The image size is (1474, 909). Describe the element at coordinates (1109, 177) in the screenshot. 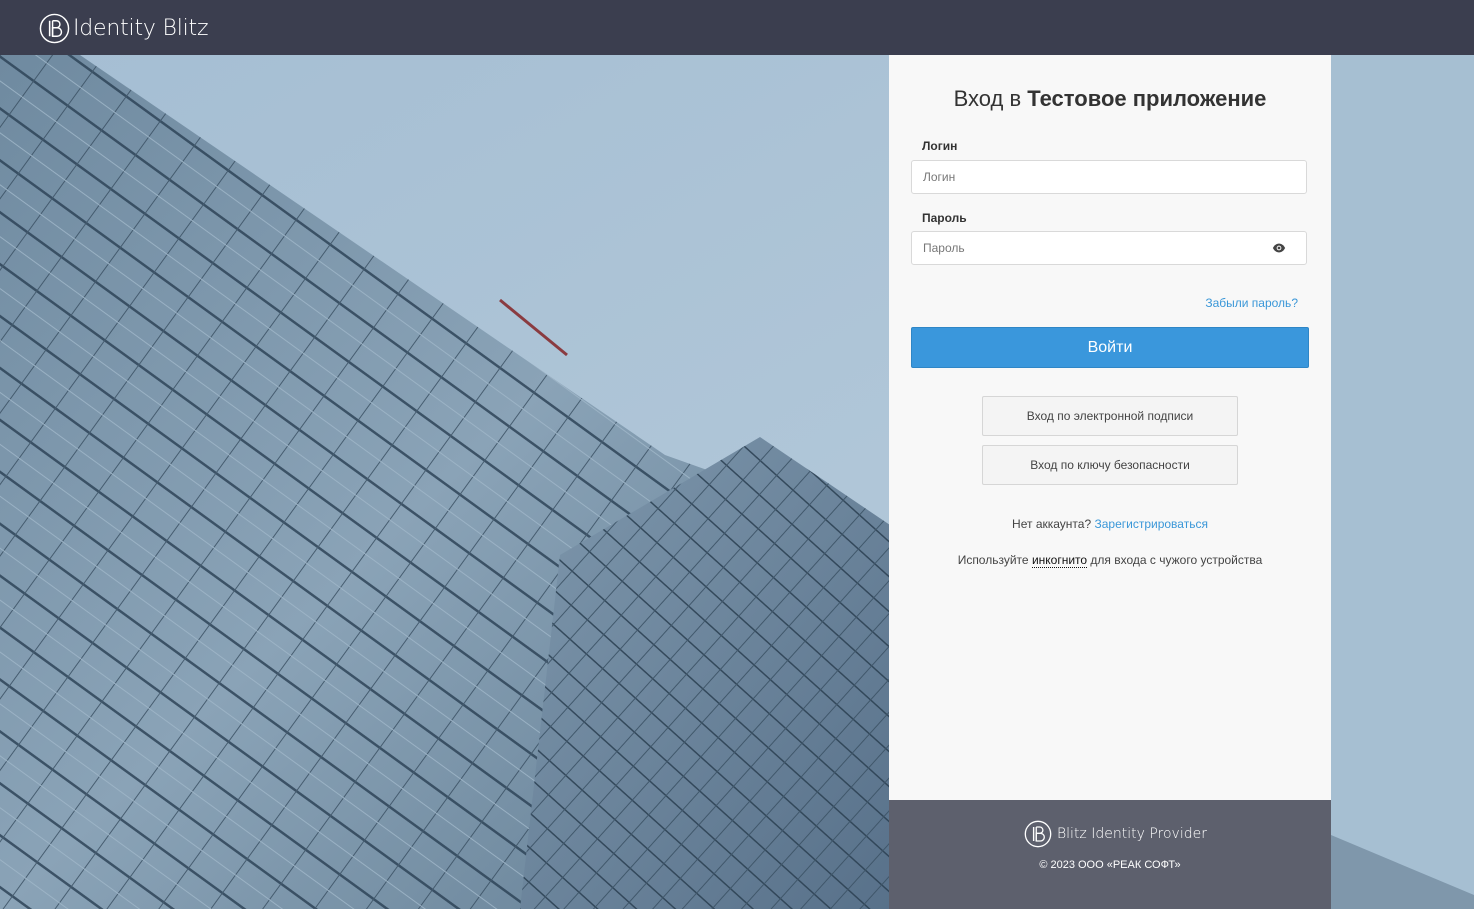

I see `login-input` at that location.